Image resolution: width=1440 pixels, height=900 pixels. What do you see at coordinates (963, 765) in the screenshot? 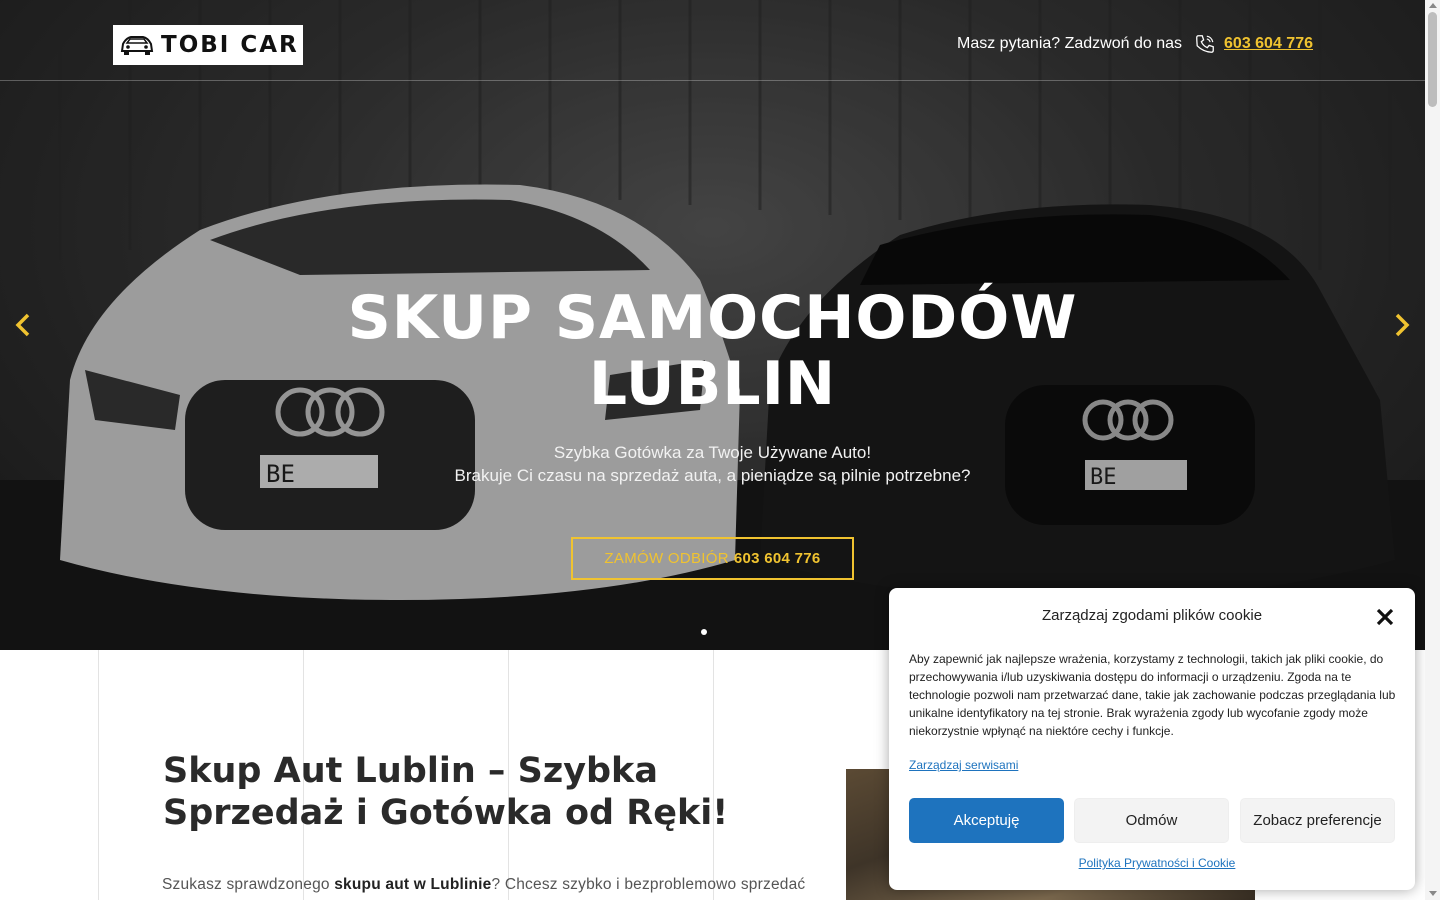
I see `manage-services-link: Zarządzaj serwisami` at bounding box center [963, 765].